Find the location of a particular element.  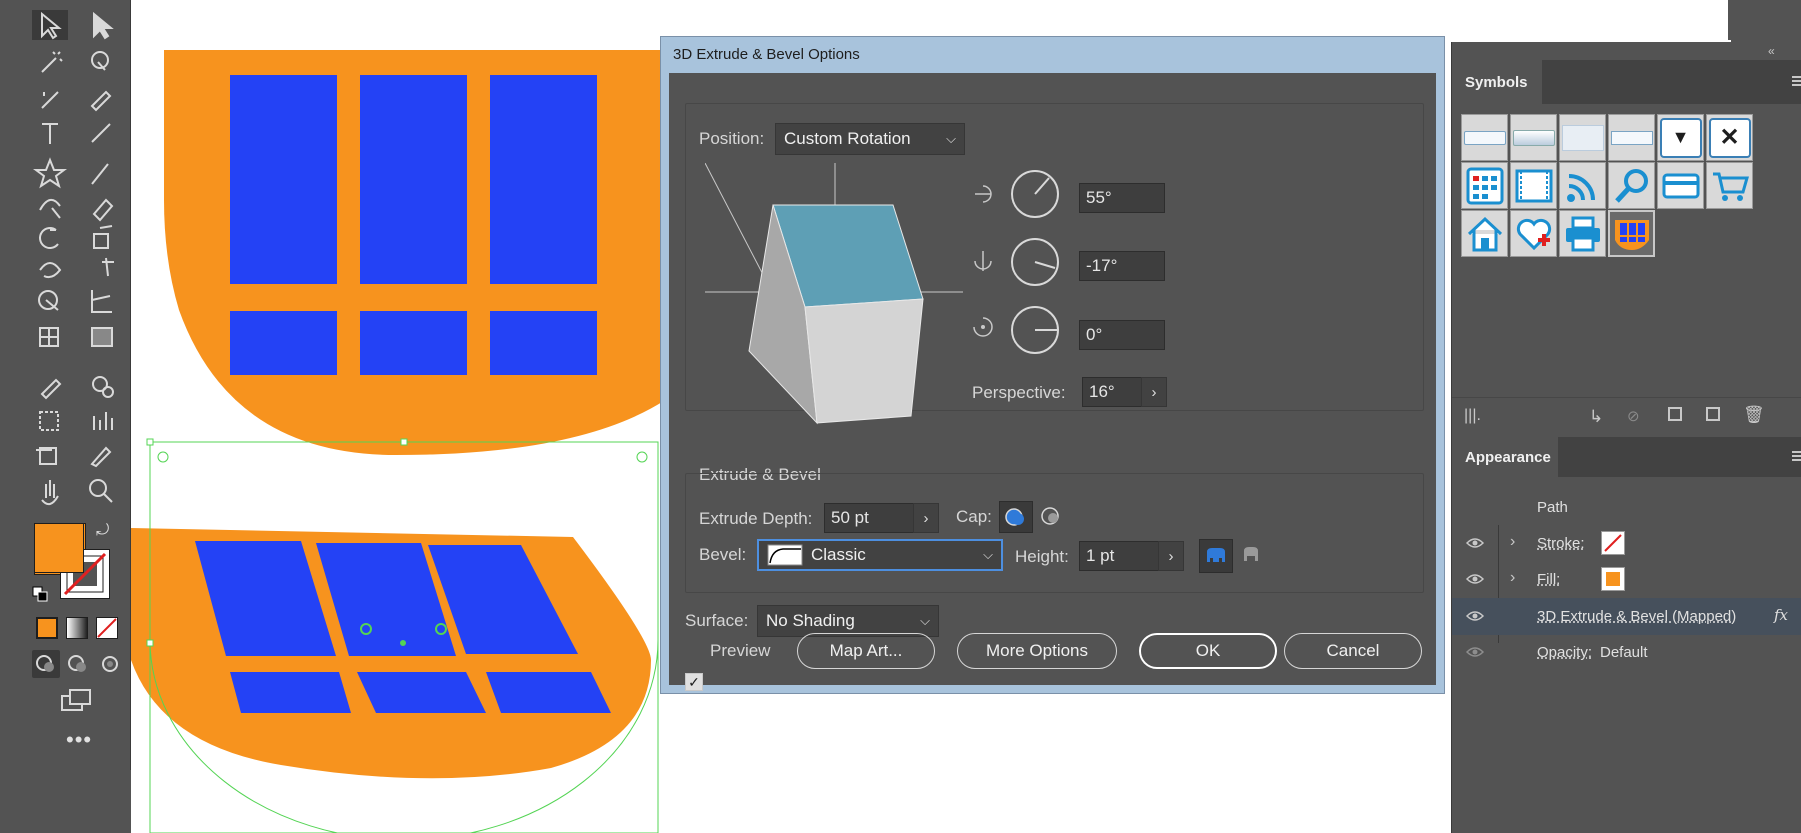

shopping-cart-icon is located at coordinates (1729, 185).